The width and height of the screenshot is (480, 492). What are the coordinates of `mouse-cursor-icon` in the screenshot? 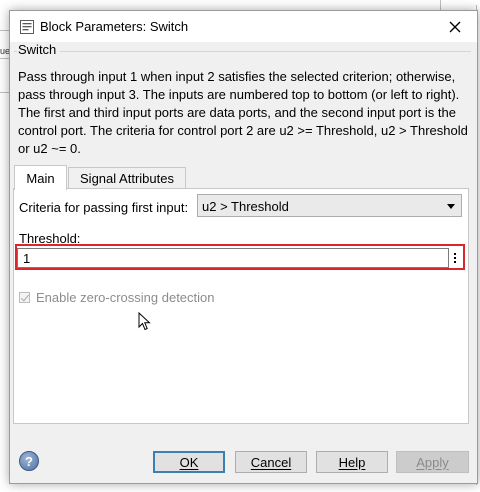 It's located at (144, 321).